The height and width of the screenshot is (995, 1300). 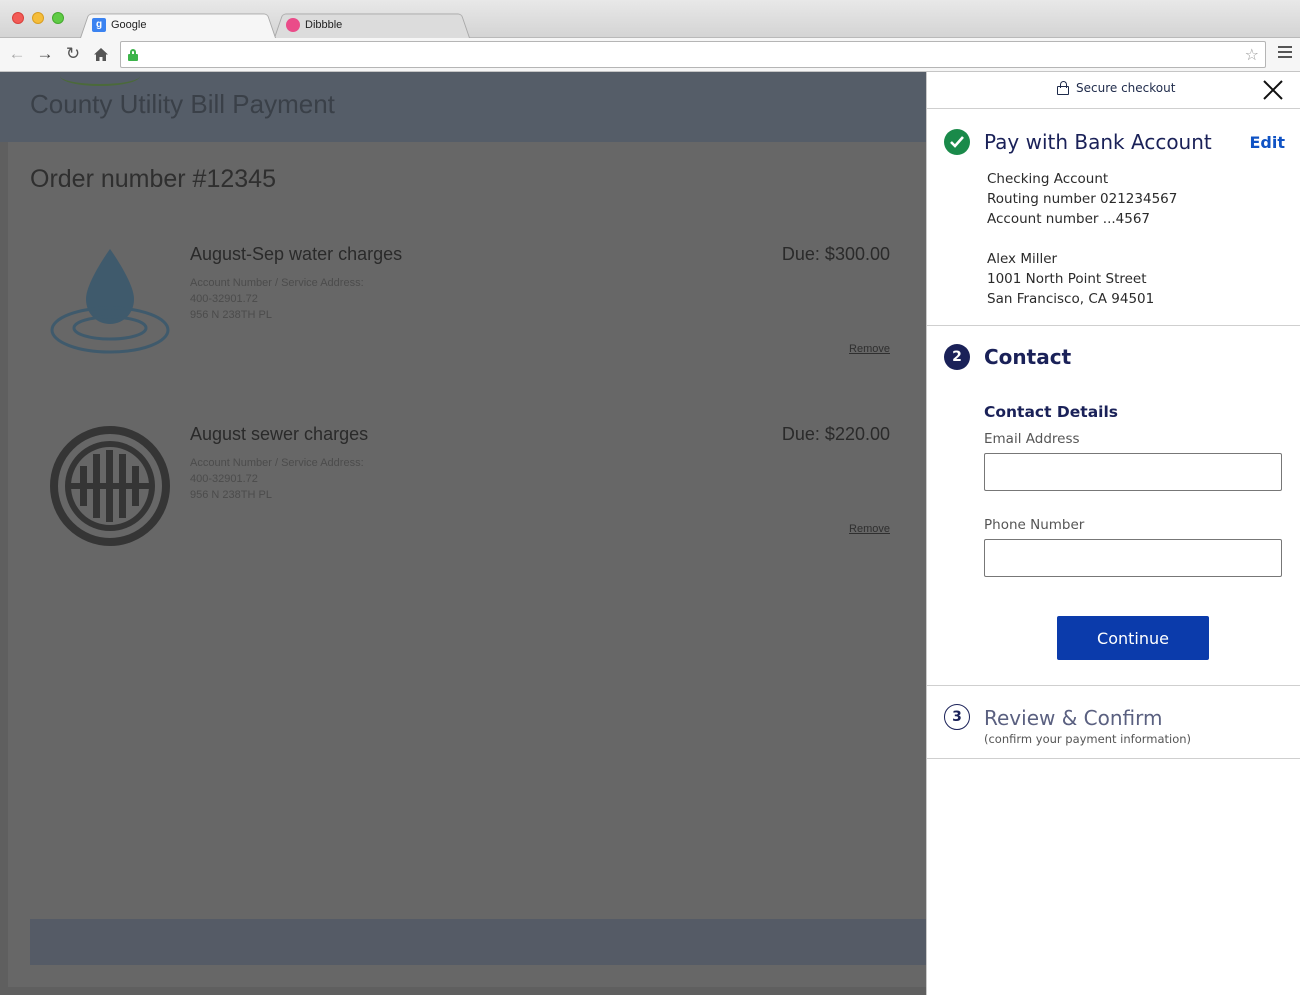 What do you see at coordinates (293, 24) in the screenshot?
I see `dribbble-favicon-icon` at bounding box center [293, 24].